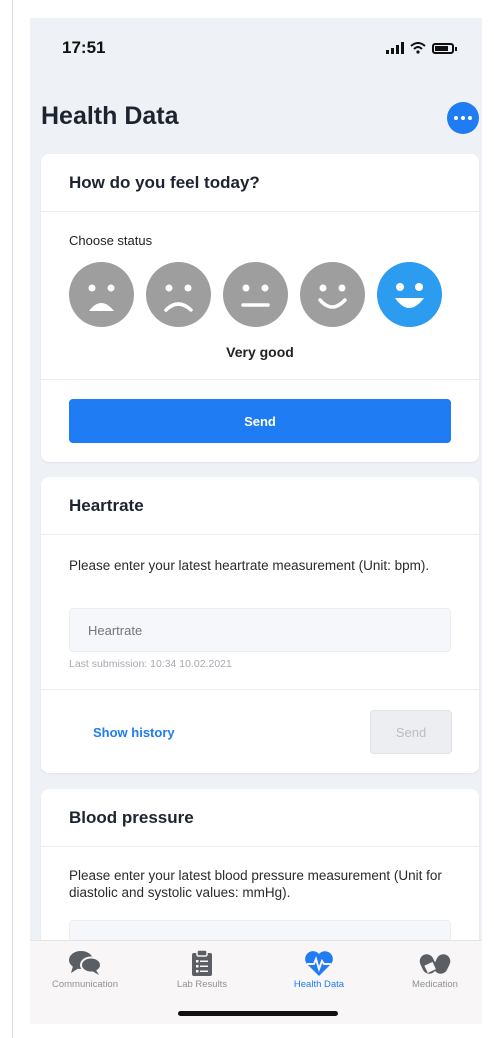 This screenshot has height=1038, width=494. Describe the element at coordinates (435, 964) in the screenshot. I see `pills-icon` at that location.